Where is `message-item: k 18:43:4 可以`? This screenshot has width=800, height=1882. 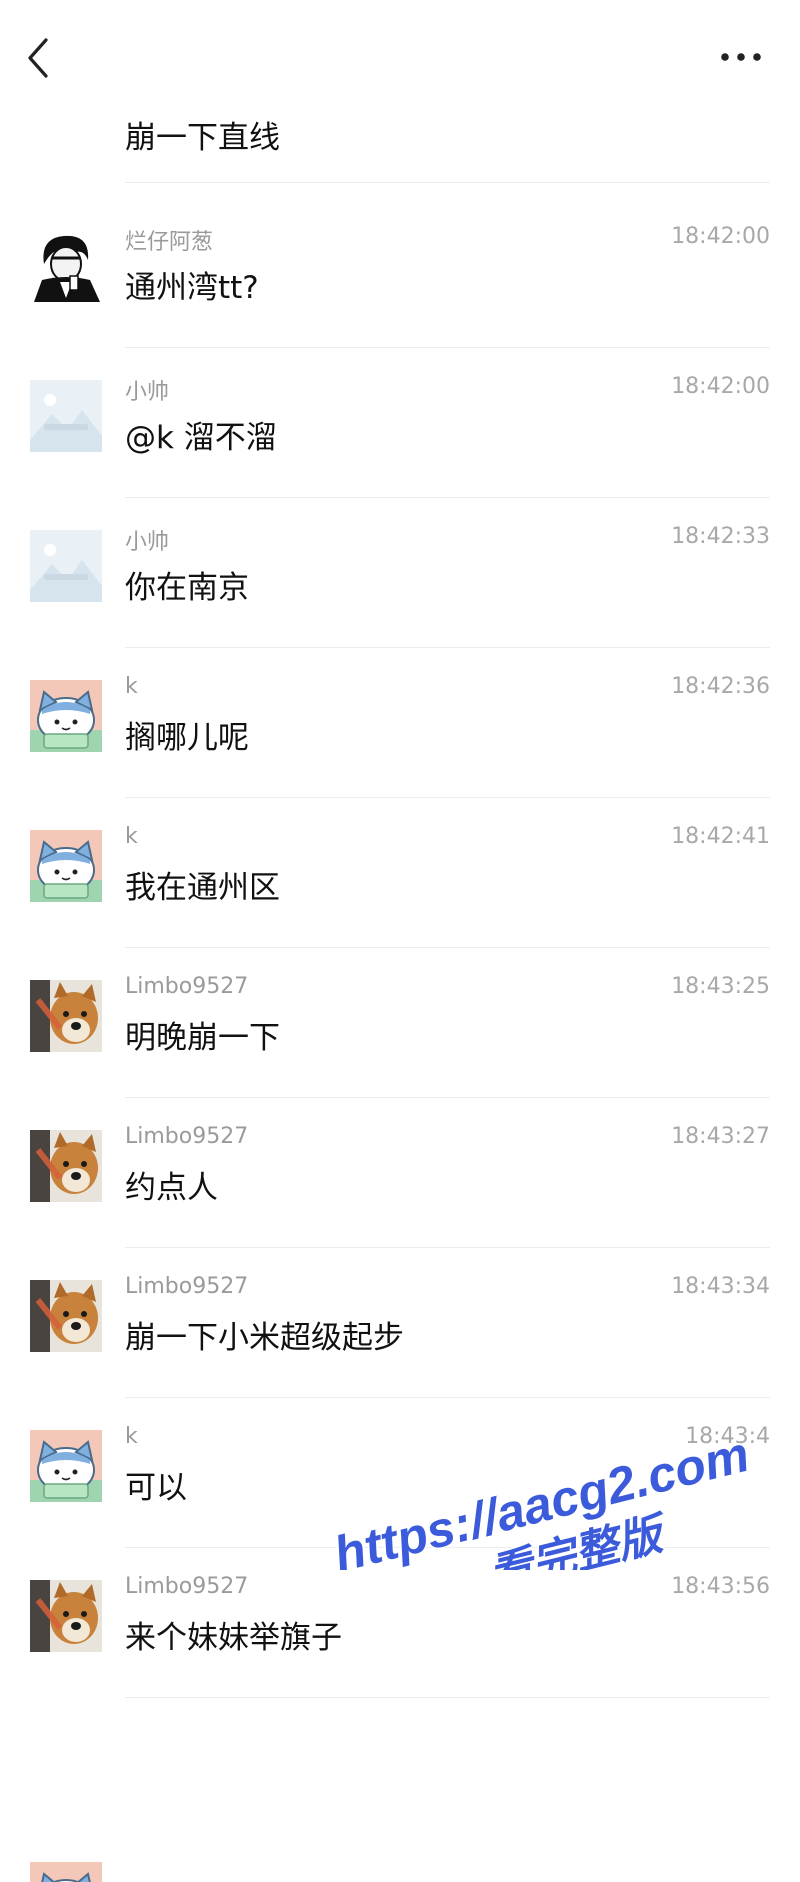 message-item: k 18:43:4 可以 is located at coordinates (400, 1497).